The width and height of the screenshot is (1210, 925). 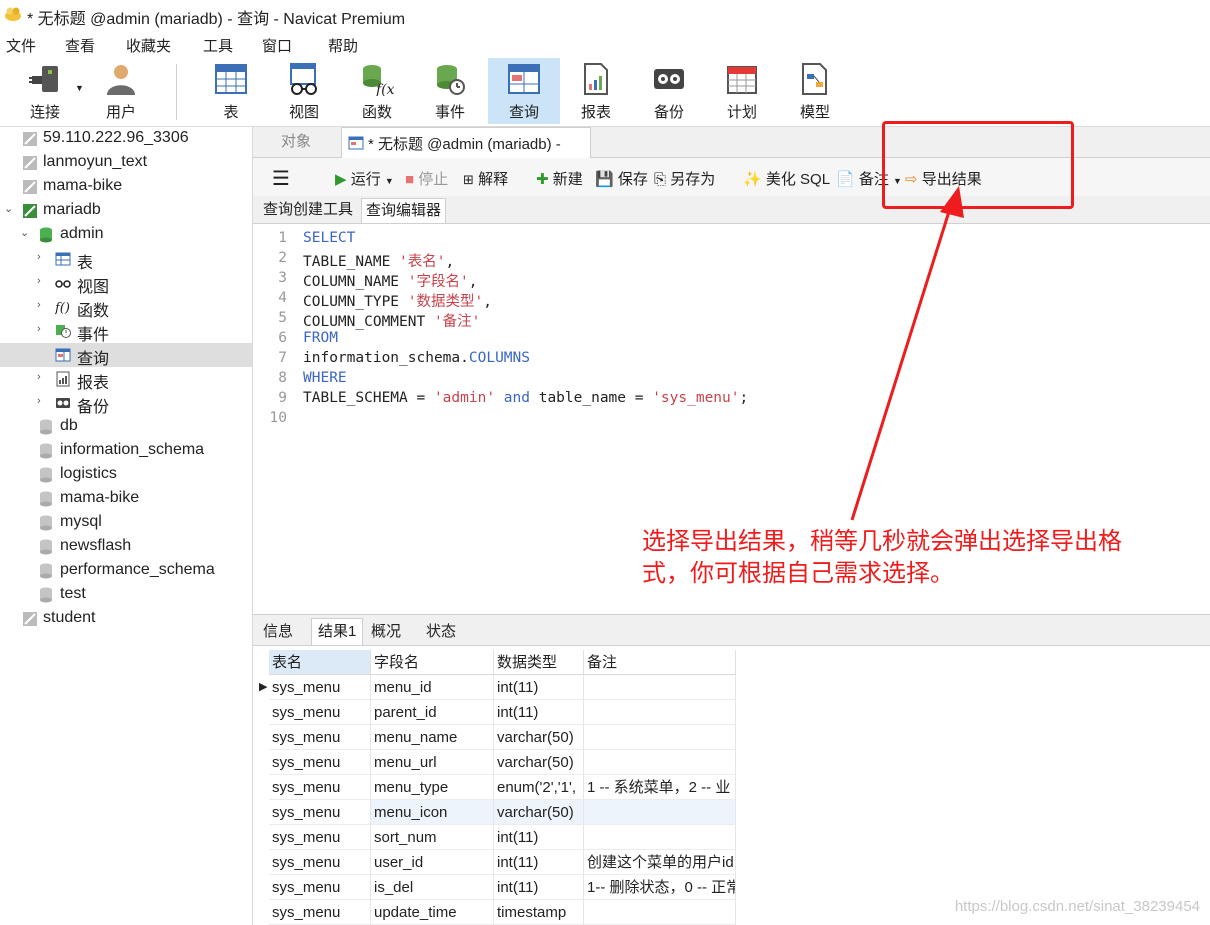 What do you see at coordinates (126, 499) in the screenshot?
I see `tree-database-mama-bike: mama-bike` at bounding box center [126, 499].